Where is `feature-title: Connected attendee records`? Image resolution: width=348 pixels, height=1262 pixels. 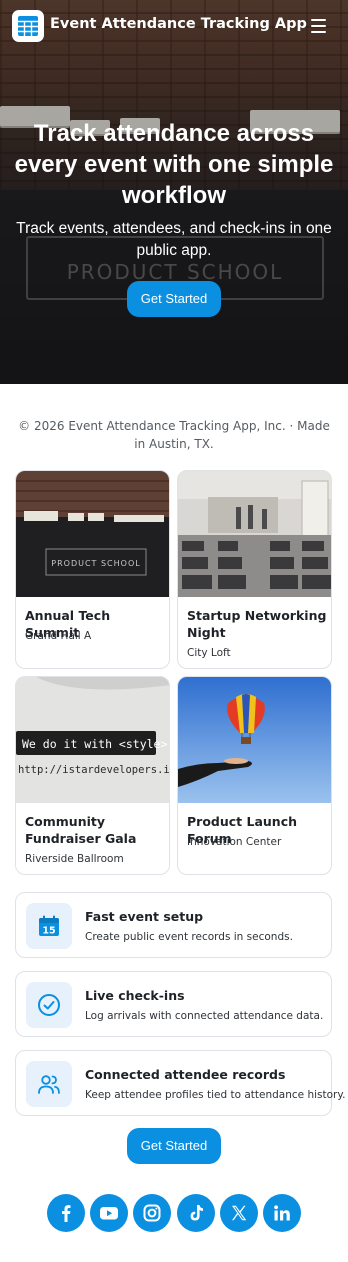 feature-title: Connected attendee records is located at coordinates (185, 1074).